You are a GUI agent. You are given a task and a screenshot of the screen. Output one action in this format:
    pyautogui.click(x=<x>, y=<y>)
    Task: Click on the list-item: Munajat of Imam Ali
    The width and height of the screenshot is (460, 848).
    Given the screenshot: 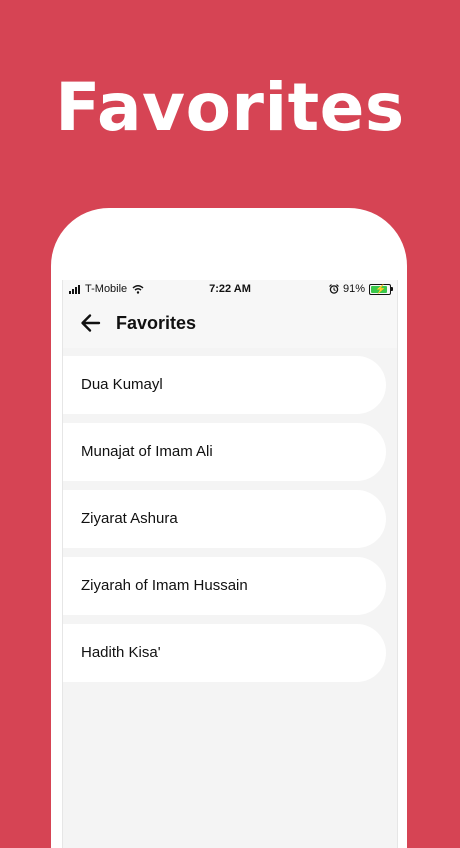 What is the action you would take?
    pyautogui.click(x=224, y=452)
    